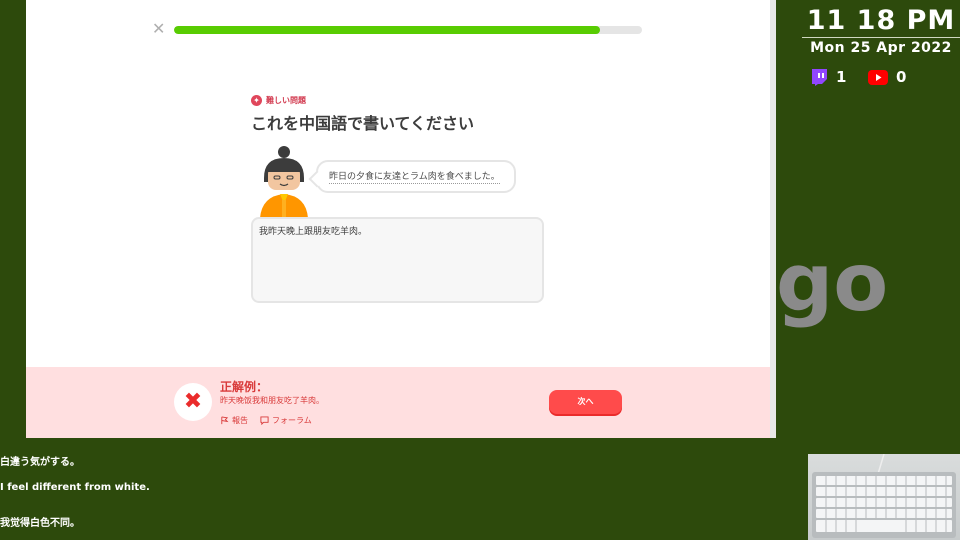  What do you see at coordinates (292, 420) in the screenshot?
I see `forum-label: フォーラム` at bounding box center [292, 420].